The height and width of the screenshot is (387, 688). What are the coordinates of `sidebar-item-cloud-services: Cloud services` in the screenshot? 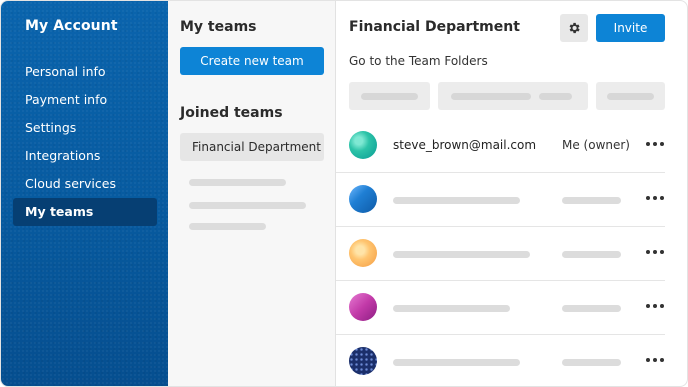 It's located at (85, 184).